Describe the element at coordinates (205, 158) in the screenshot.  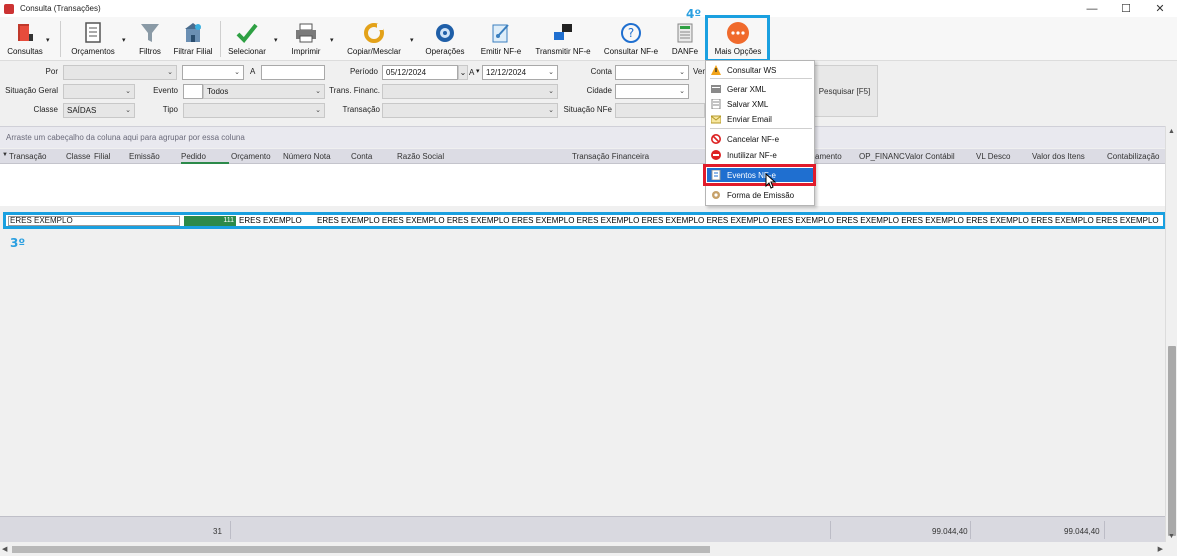
I see `column-header-sorted: Pedido` at that location.